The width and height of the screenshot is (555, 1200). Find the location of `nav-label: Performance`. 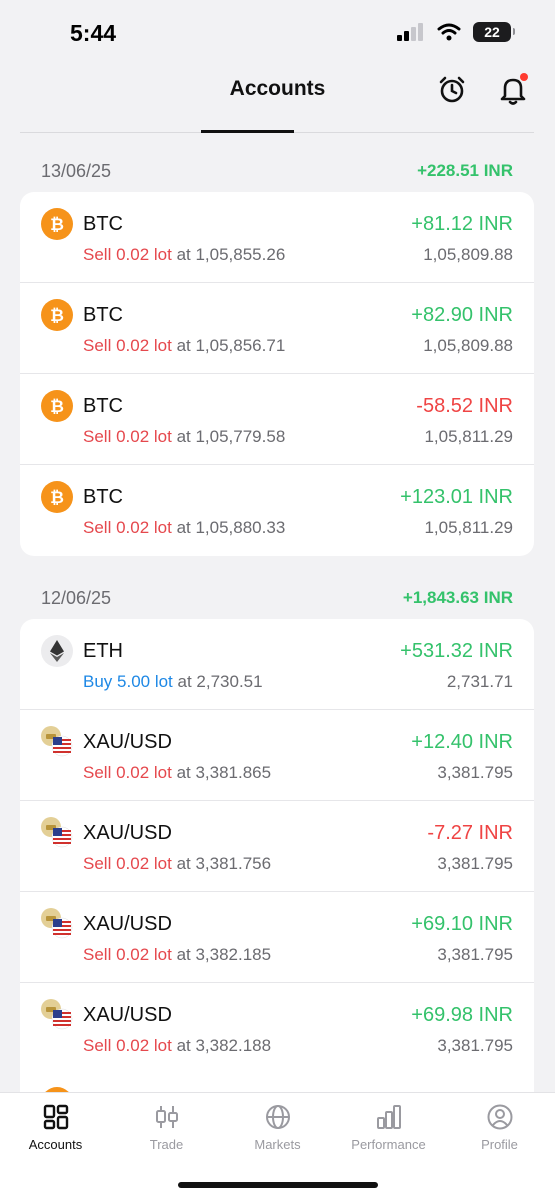

nav-label: Performance is located at coordinates (388, 1144).